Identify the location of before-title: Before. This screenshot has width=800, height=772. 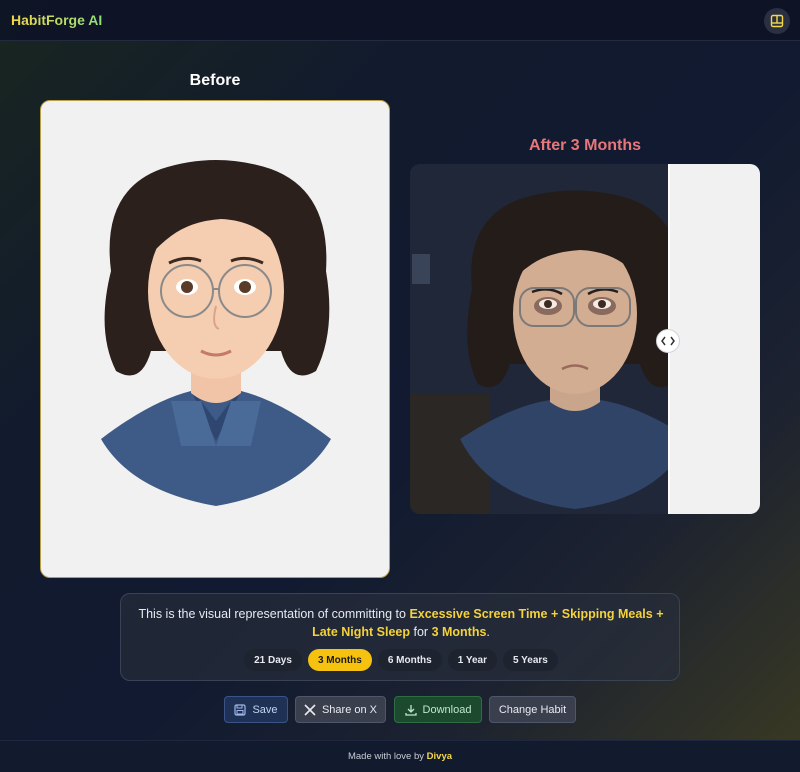
(215, 80).